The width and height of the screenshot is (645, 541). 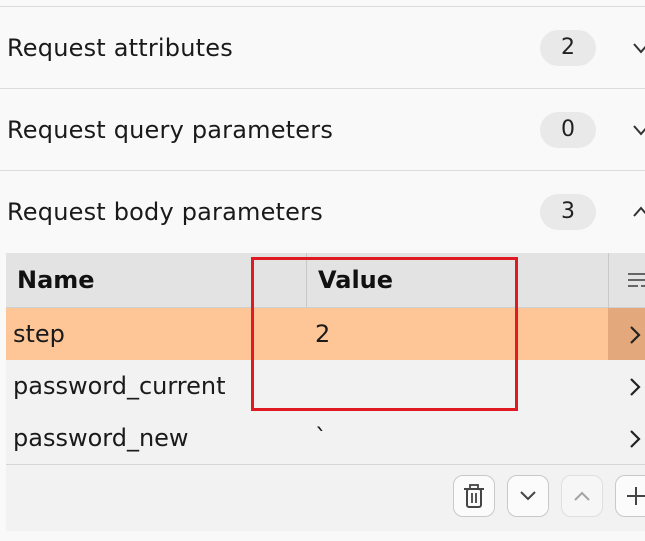 I want to click on divider, so click(x=325, y=464).